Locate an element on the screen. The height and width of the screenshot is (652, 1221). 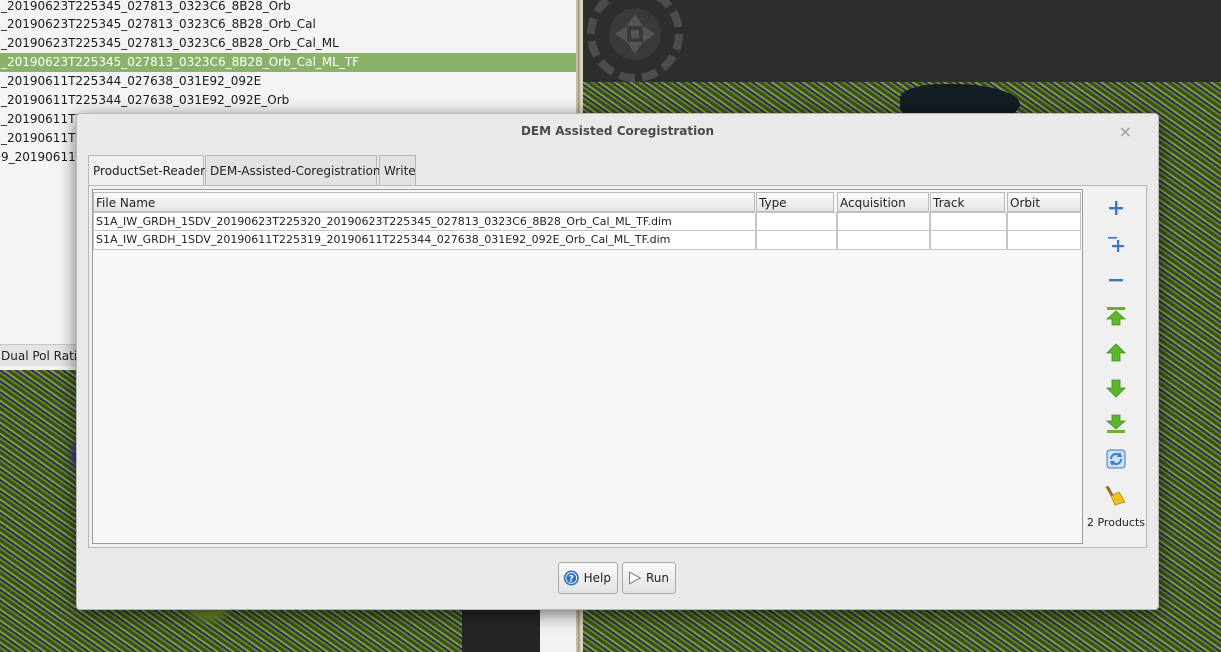
run-button: Run is located at coordinates (649, 578).